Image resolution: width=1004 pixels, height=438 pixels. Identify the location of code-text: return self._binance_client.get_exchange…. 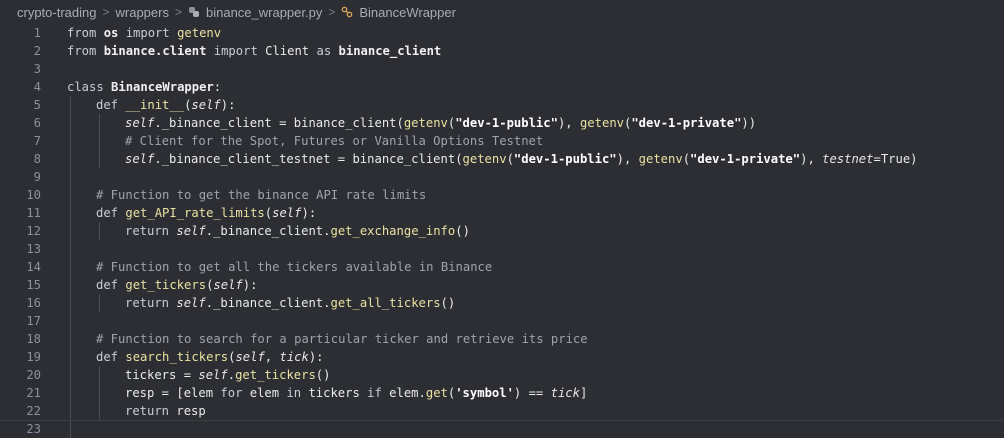
(297, 231).